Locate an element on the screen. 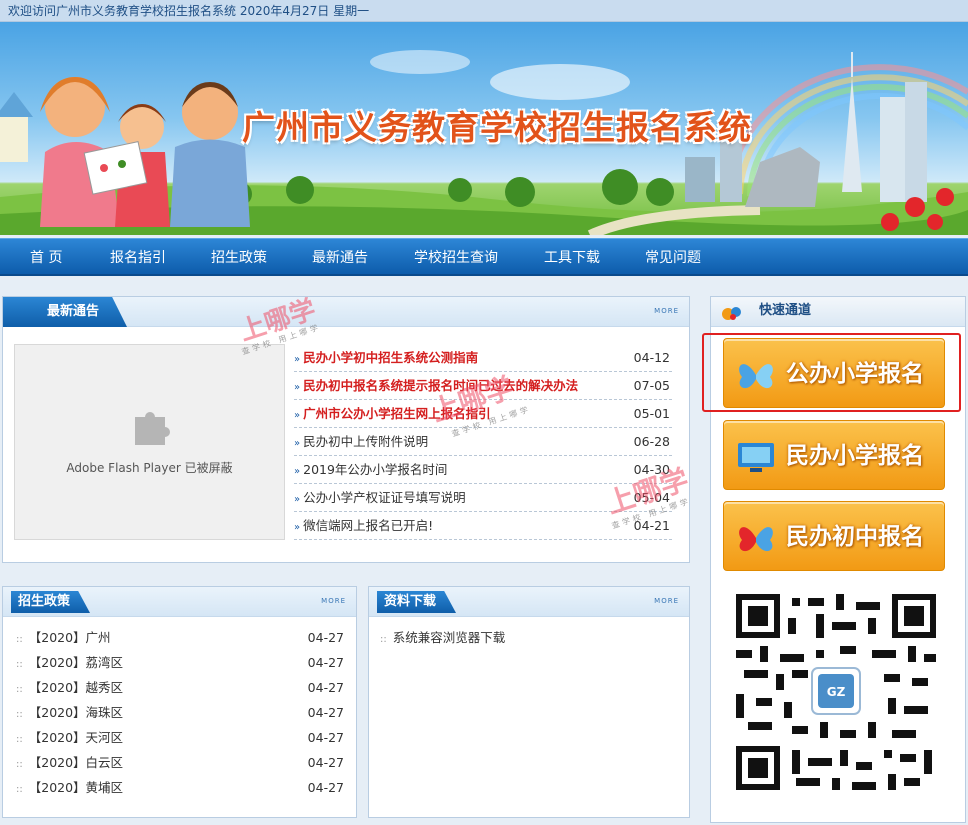 The image size is (968, 825). policy-item: :: 【2020】白云区 04-27 is located at coordinates (180, 762).